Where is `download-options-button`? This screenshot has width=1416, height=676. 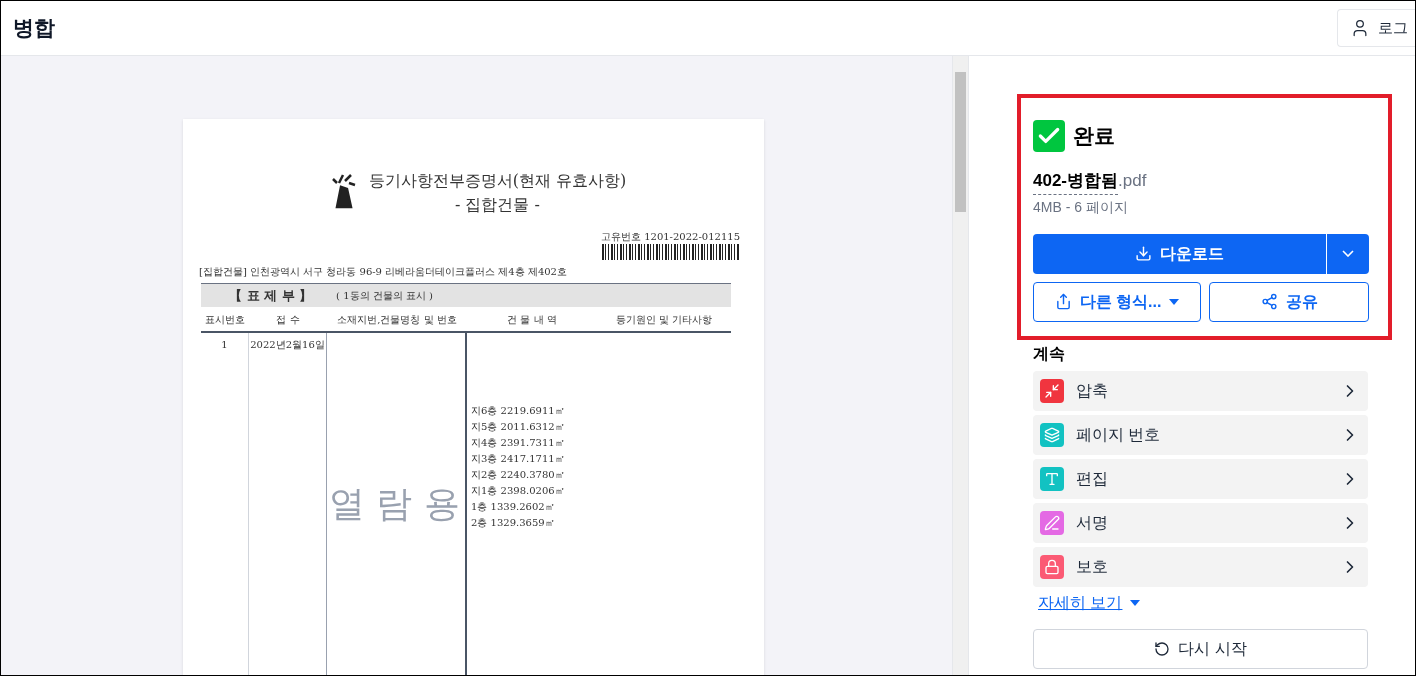
download-options-button is located at coordinates (1348, 253).